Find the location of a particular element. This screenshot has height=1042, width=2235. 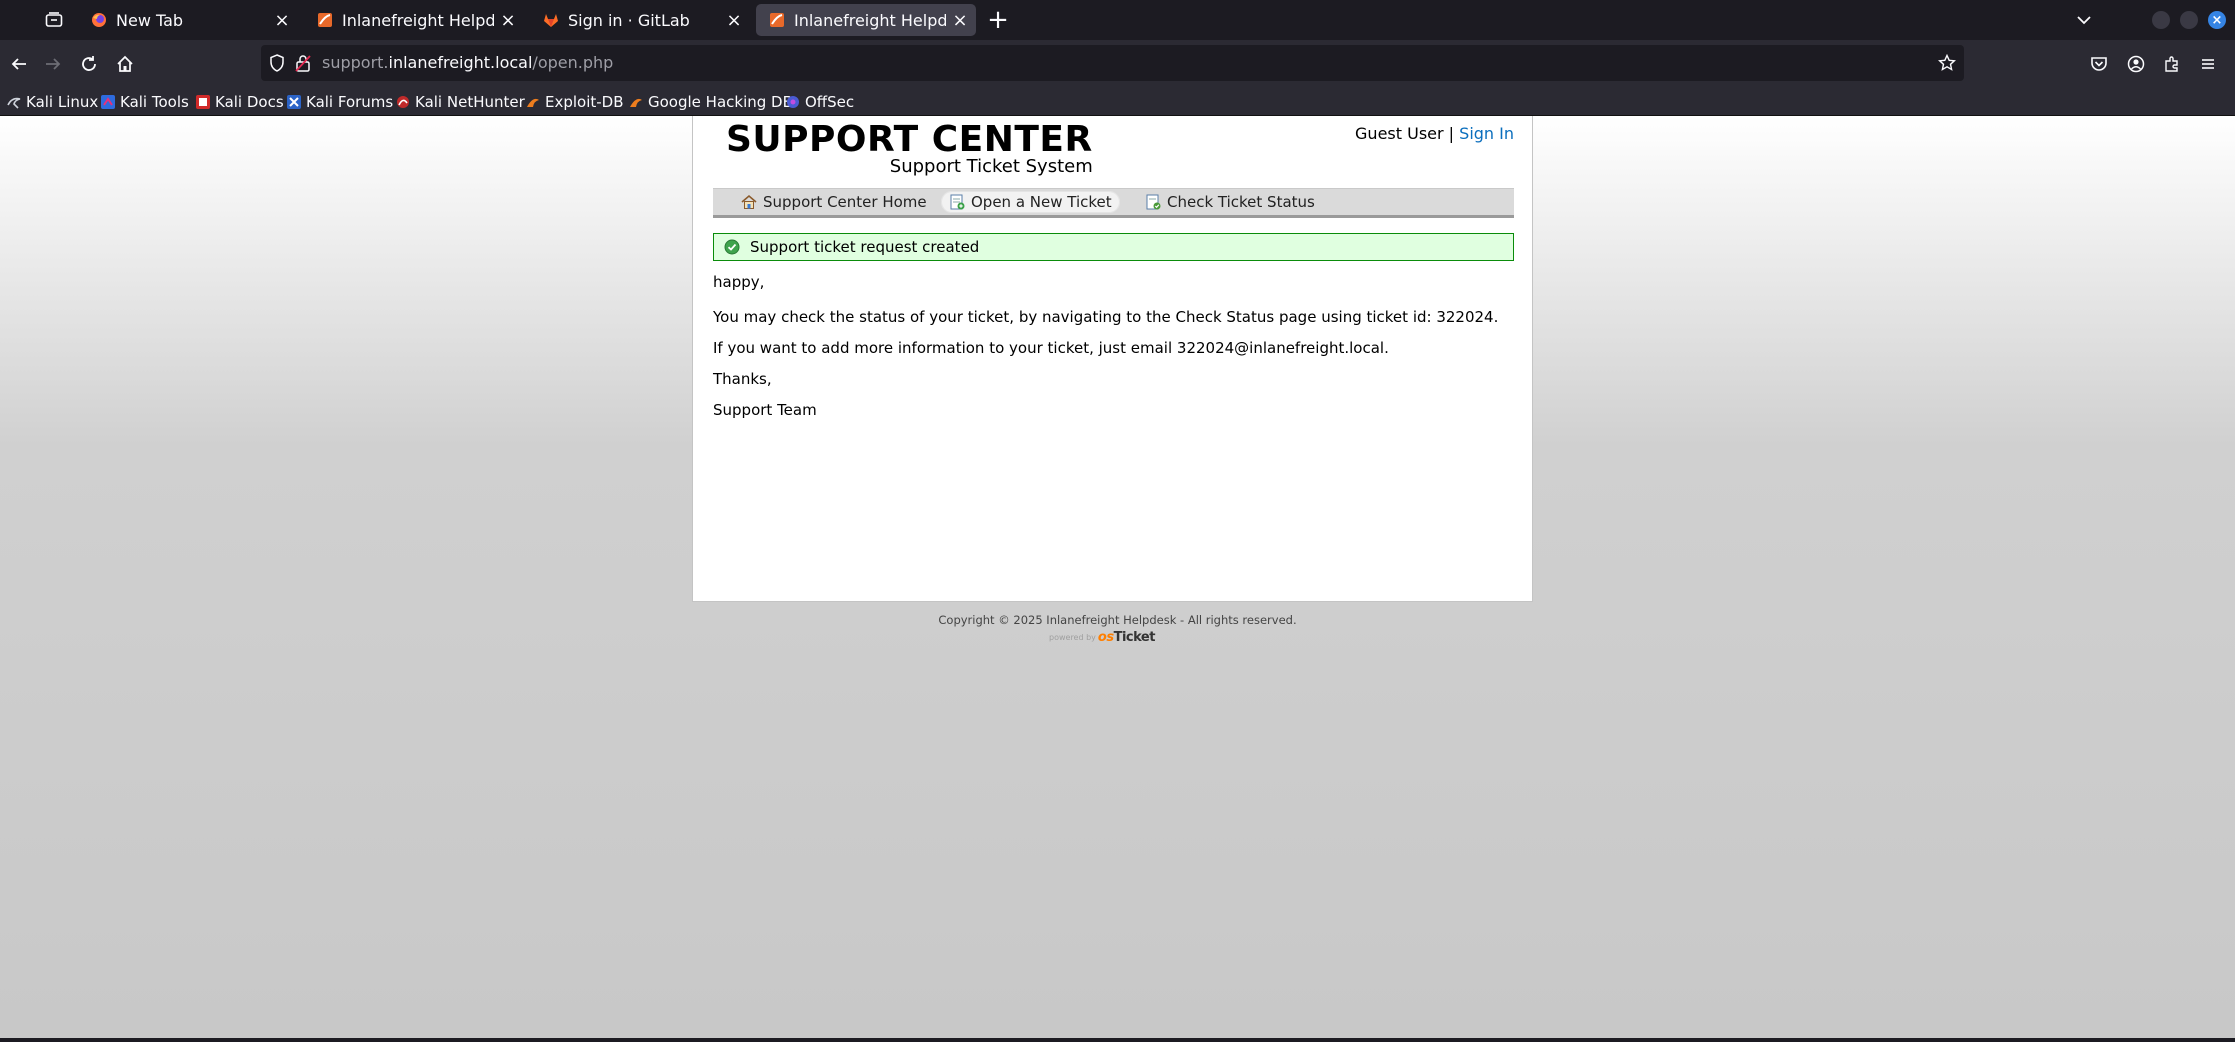

extensions-icon is located at coordinates (2172, 64).